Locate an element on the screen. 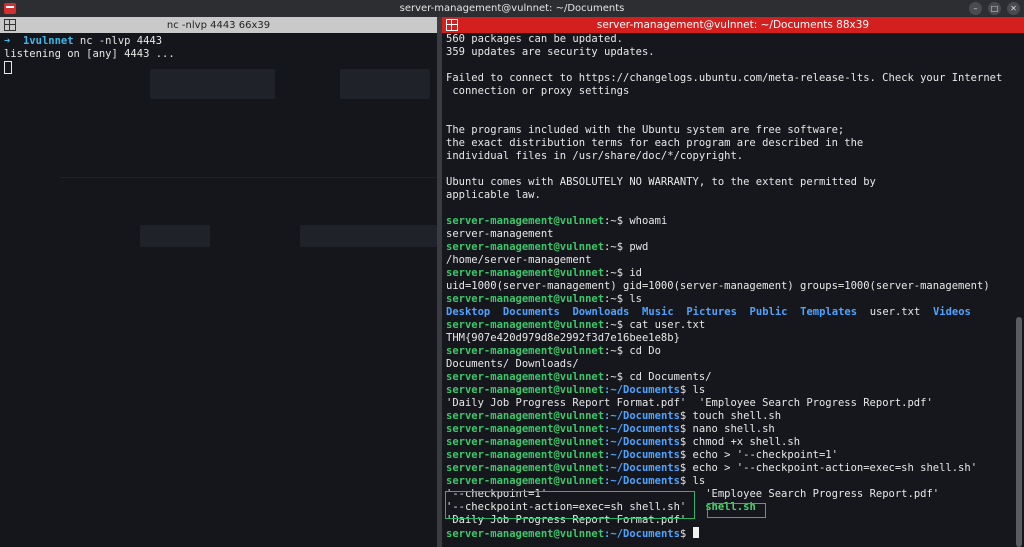 This screenshot has height=547, width=1024. output-flag: THM{907e420d979d8e2992f3d7e16bee1e8b} is located at coordinates (563, 338).